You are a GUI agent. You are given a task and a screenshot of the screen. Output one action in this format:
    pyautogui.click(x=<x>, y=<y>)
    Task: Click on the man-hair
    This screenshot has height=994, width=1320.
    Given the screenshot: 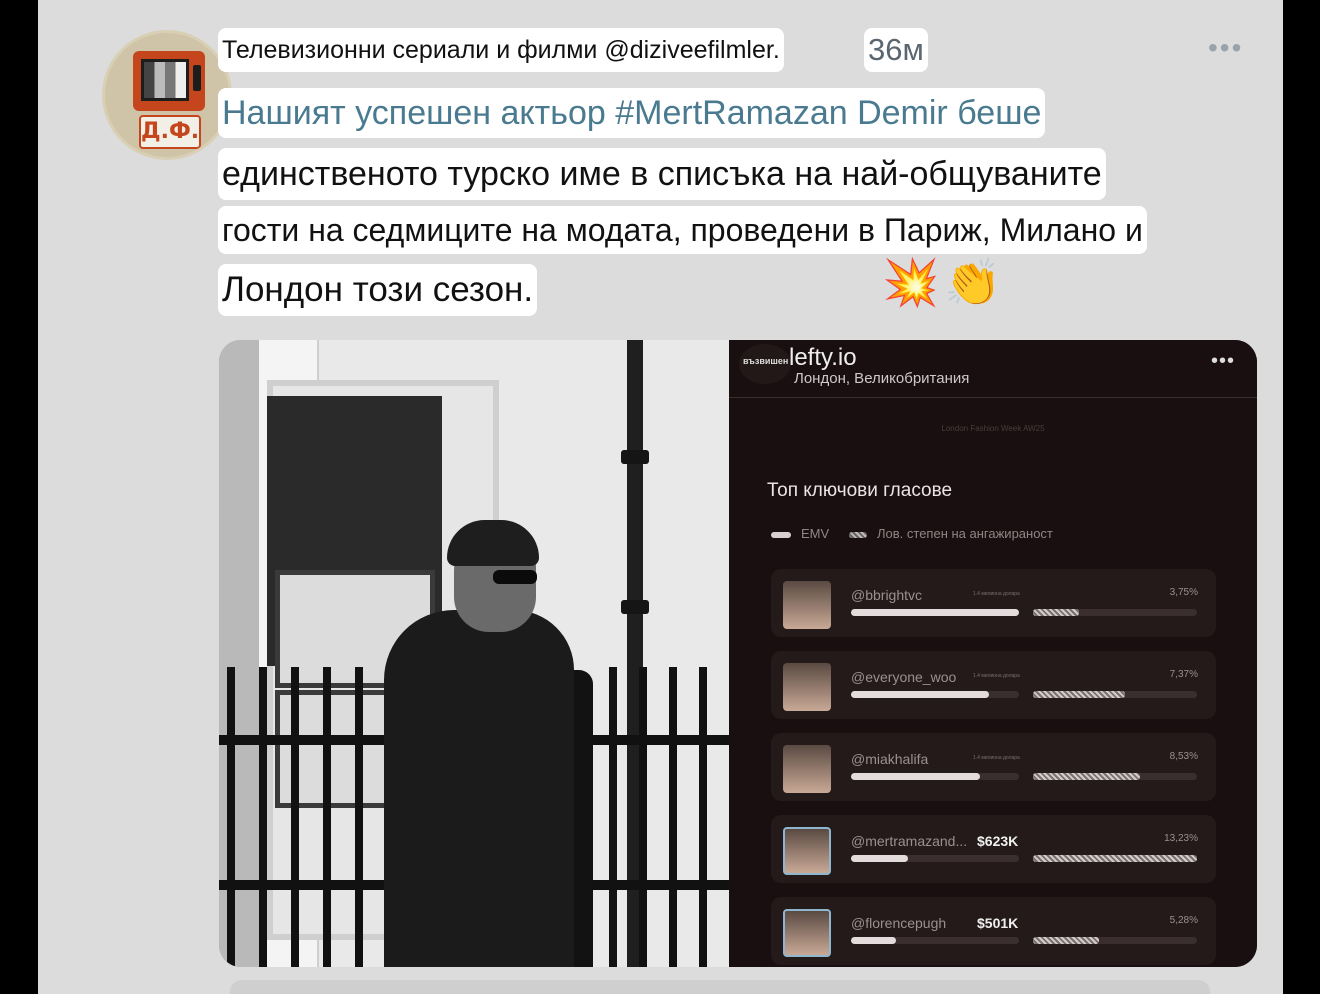 What is the action you would take?
    pyautogui.click(x=493, y=543)
    